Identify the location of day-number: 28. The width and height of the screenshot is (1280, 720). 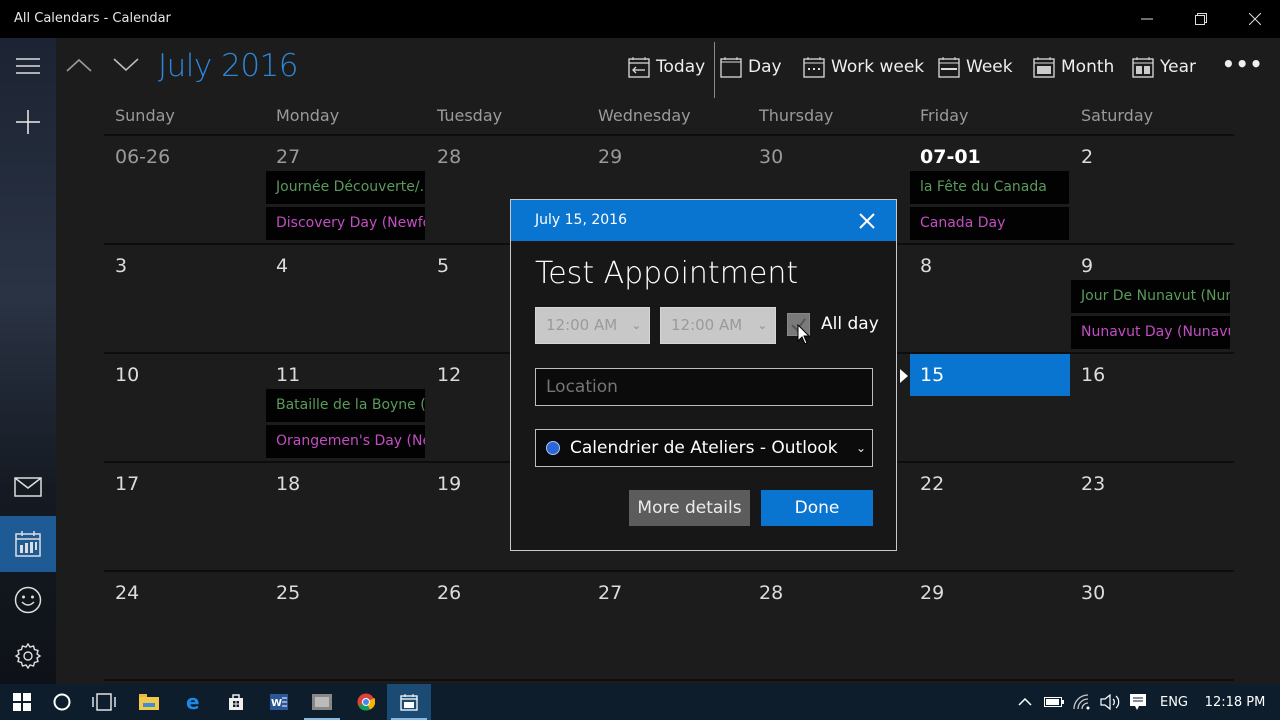
(449, 157).